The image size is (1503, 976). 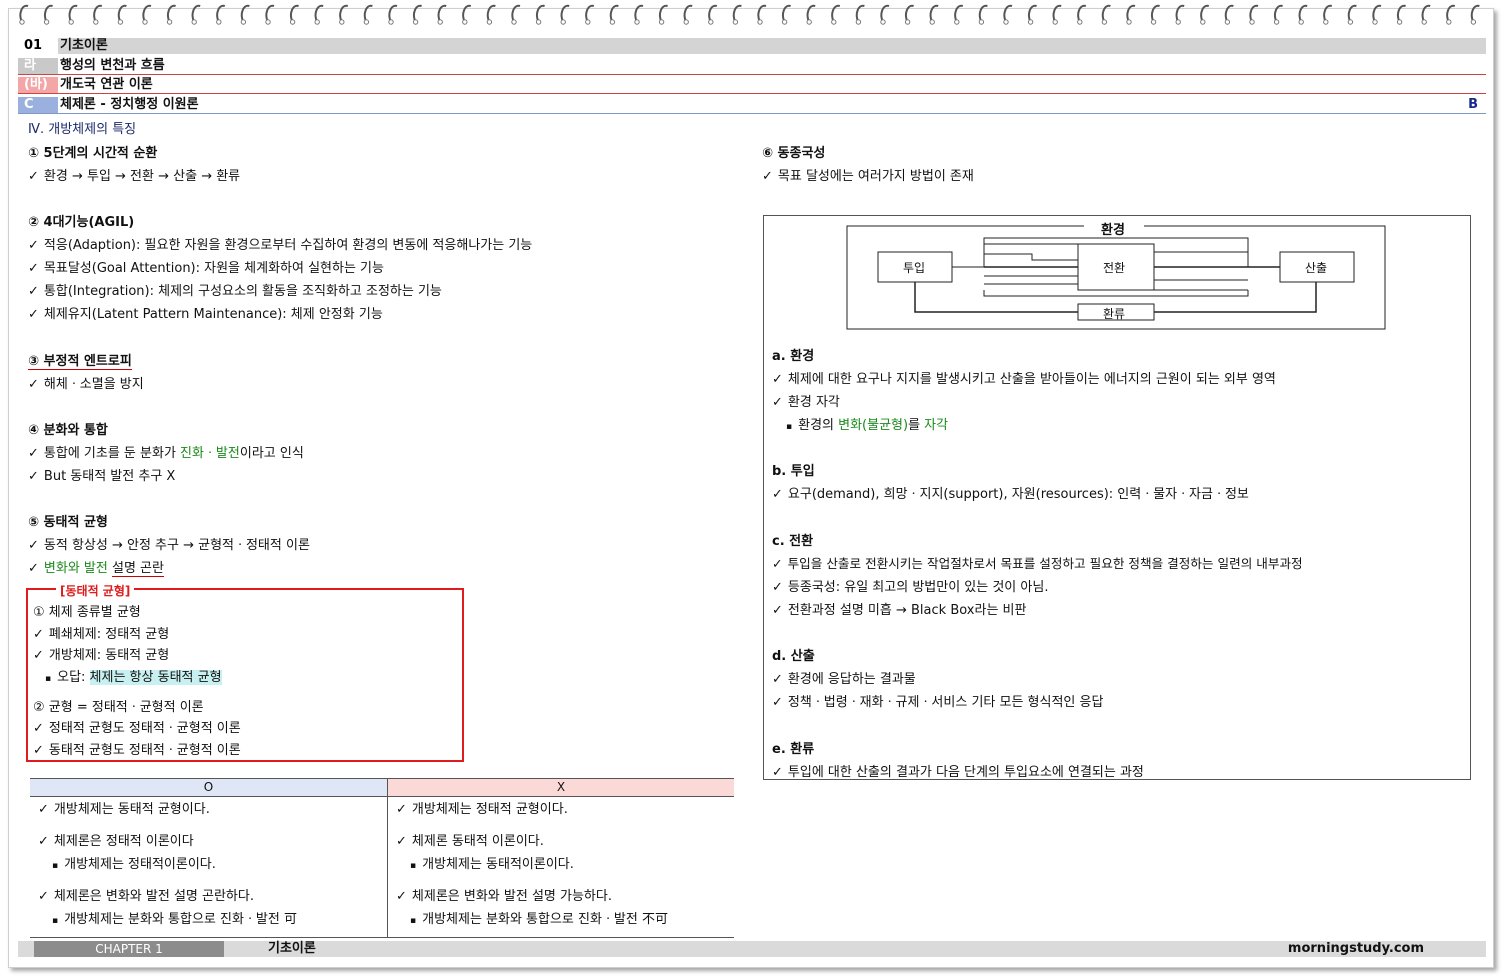 What do you see at coordinates (1355, 948) in the screenshot?
I see `footer-site: morningstudy.com` at bounding box center [1355, 948].